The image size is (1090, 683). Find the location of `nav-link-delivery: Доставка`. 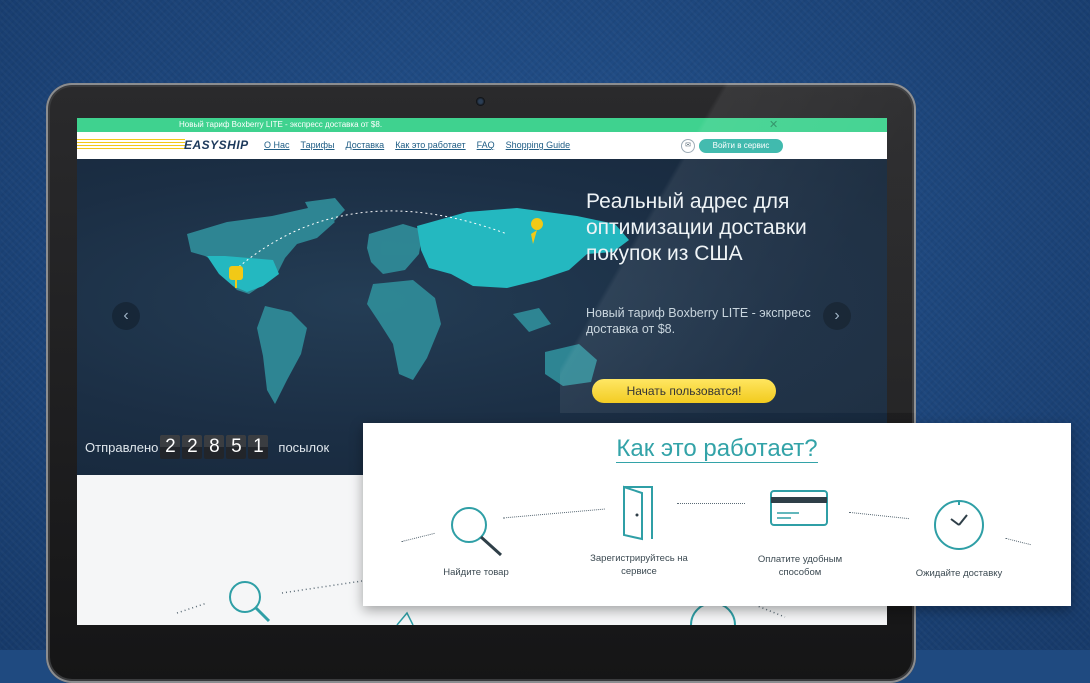

nav-link-delivery: Доставка is located at coordinates (365, 145).